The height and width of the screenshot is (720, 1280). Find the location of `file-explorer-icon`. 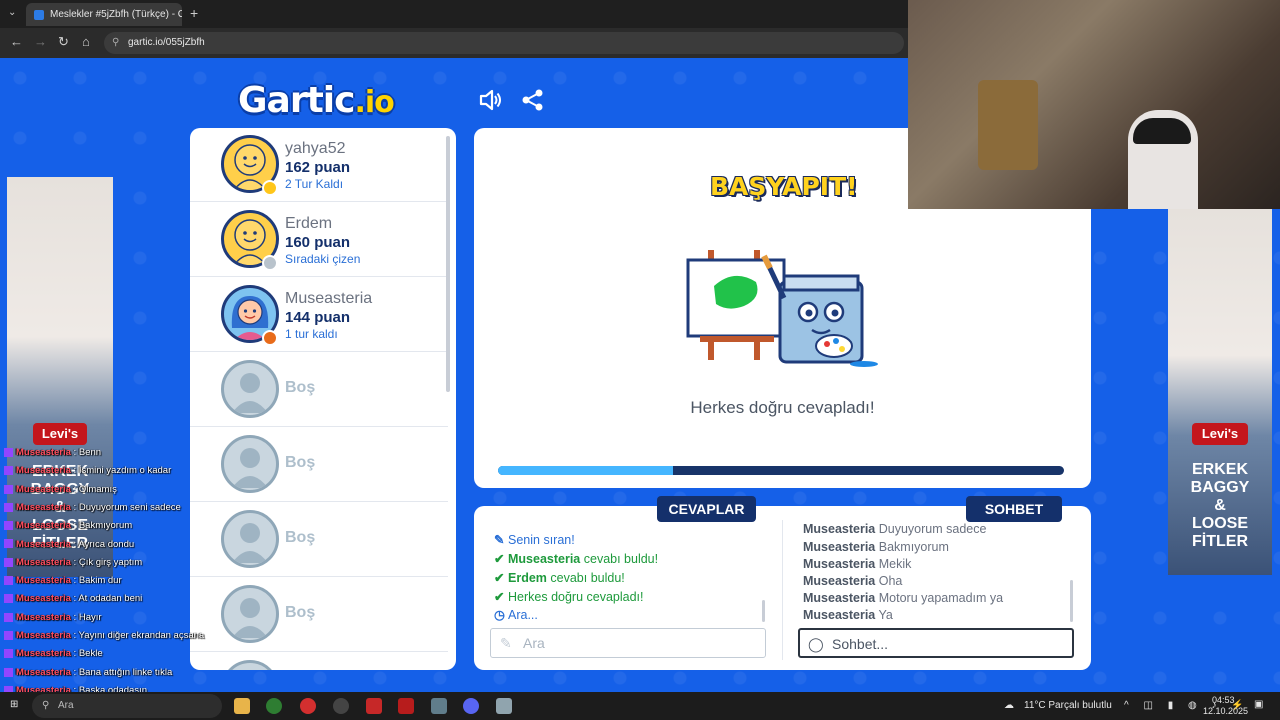

file-explorer-icon is located at coordinates (242, 706).